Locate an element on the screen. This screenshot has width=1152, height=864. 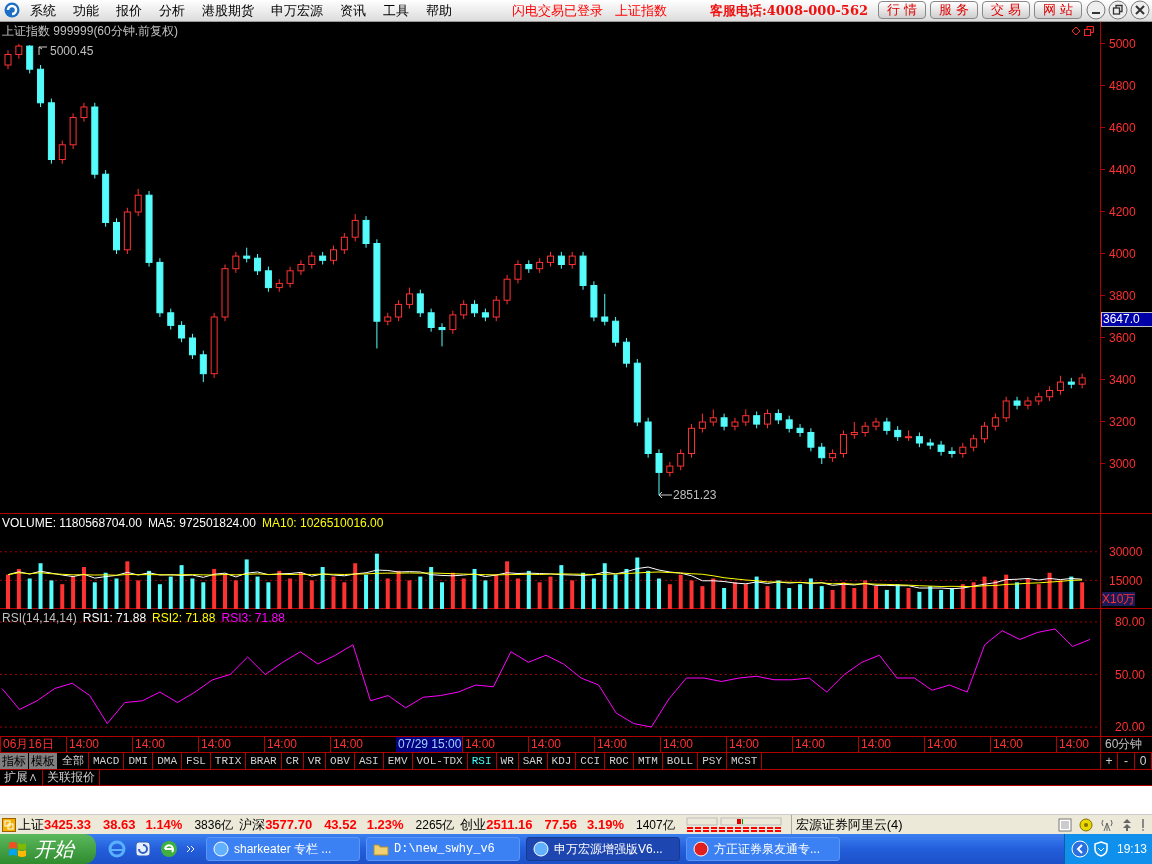
menu-item: 申万宏源 is located at coordinates (297, 10).